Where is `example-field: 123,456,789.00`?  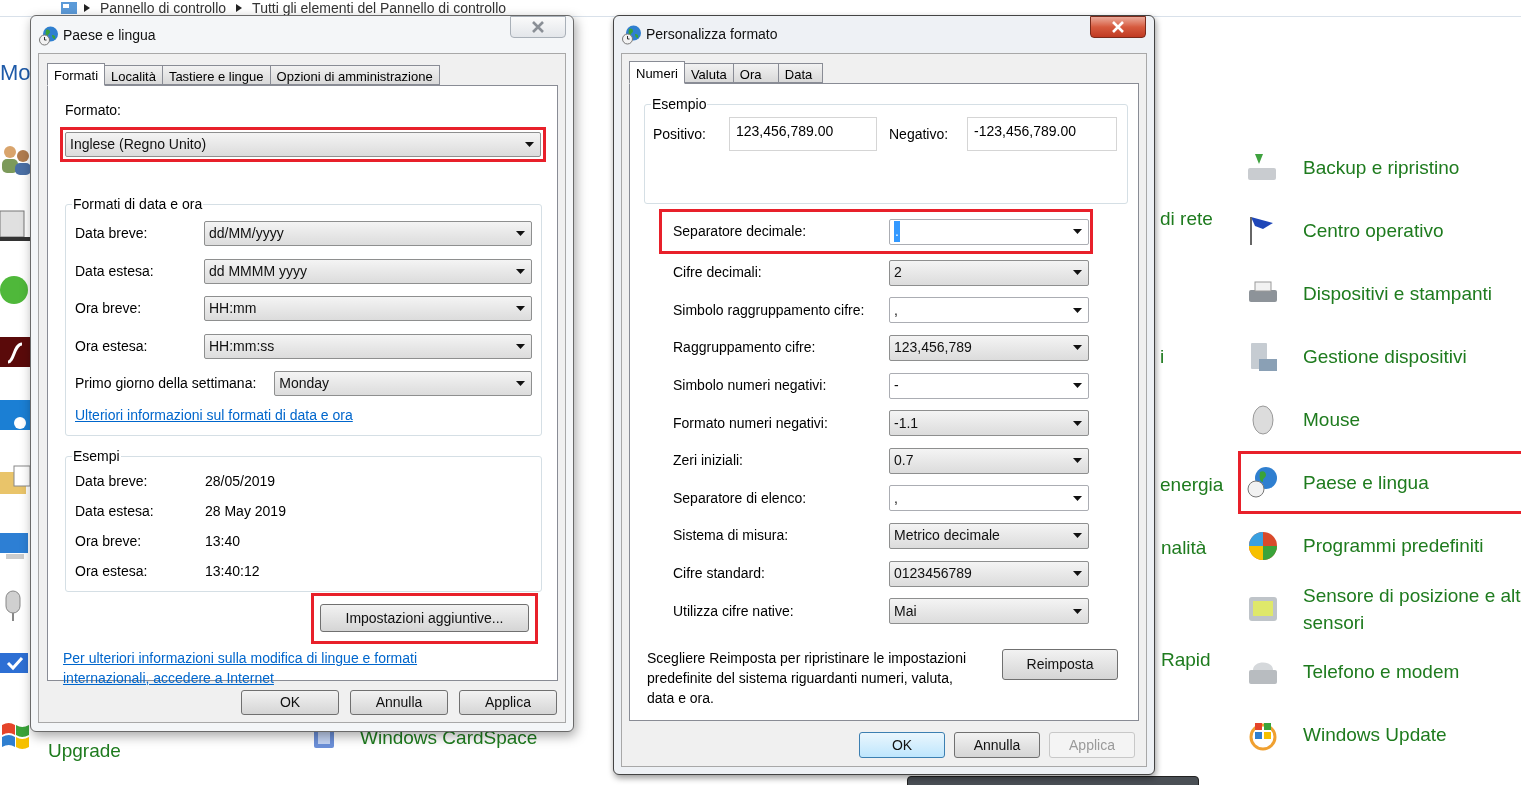
example-field: 123,456,789.00 is located at coordinates (803, 134).